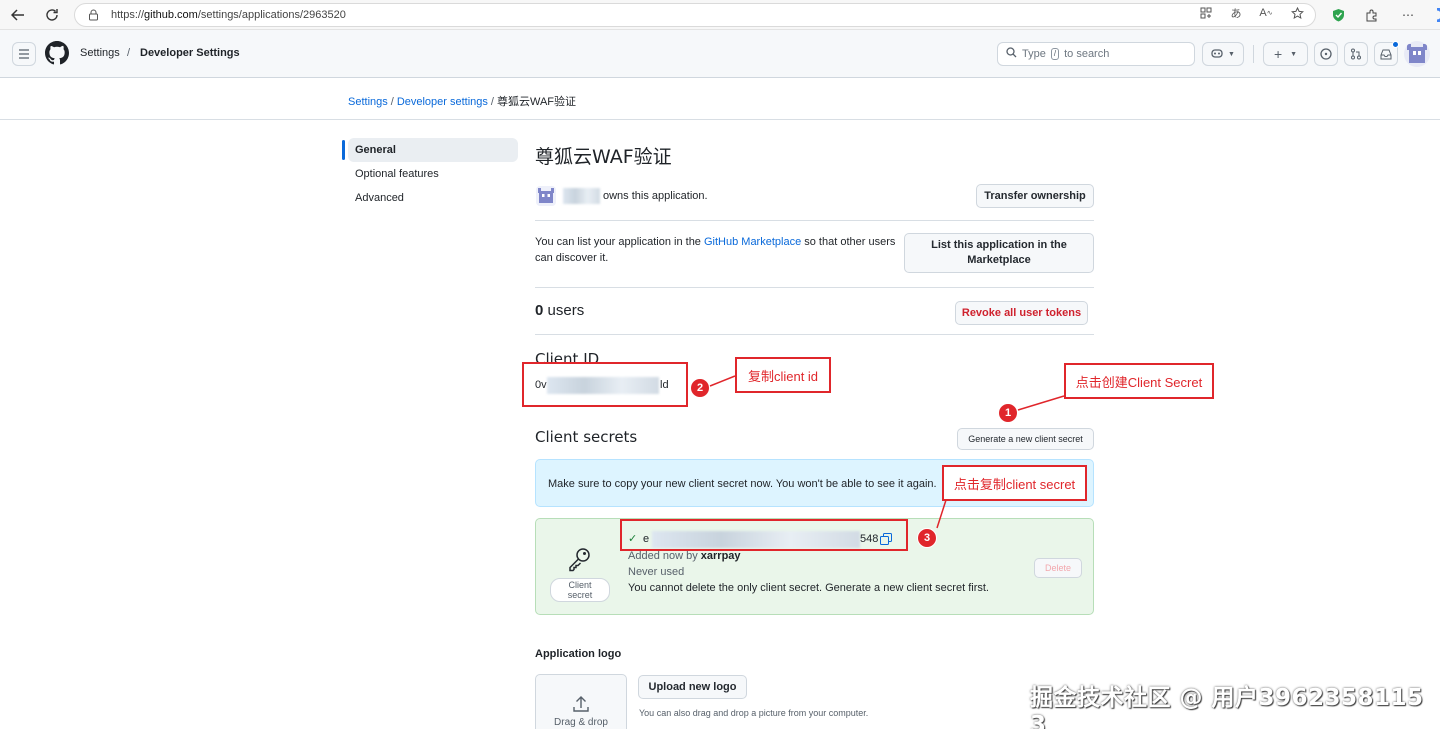 The width and height of the screenshot is (1440, 729). Describe the element at coordinates (1338, 15) in the screenshot. I see `shield-extension-icon` at that location.